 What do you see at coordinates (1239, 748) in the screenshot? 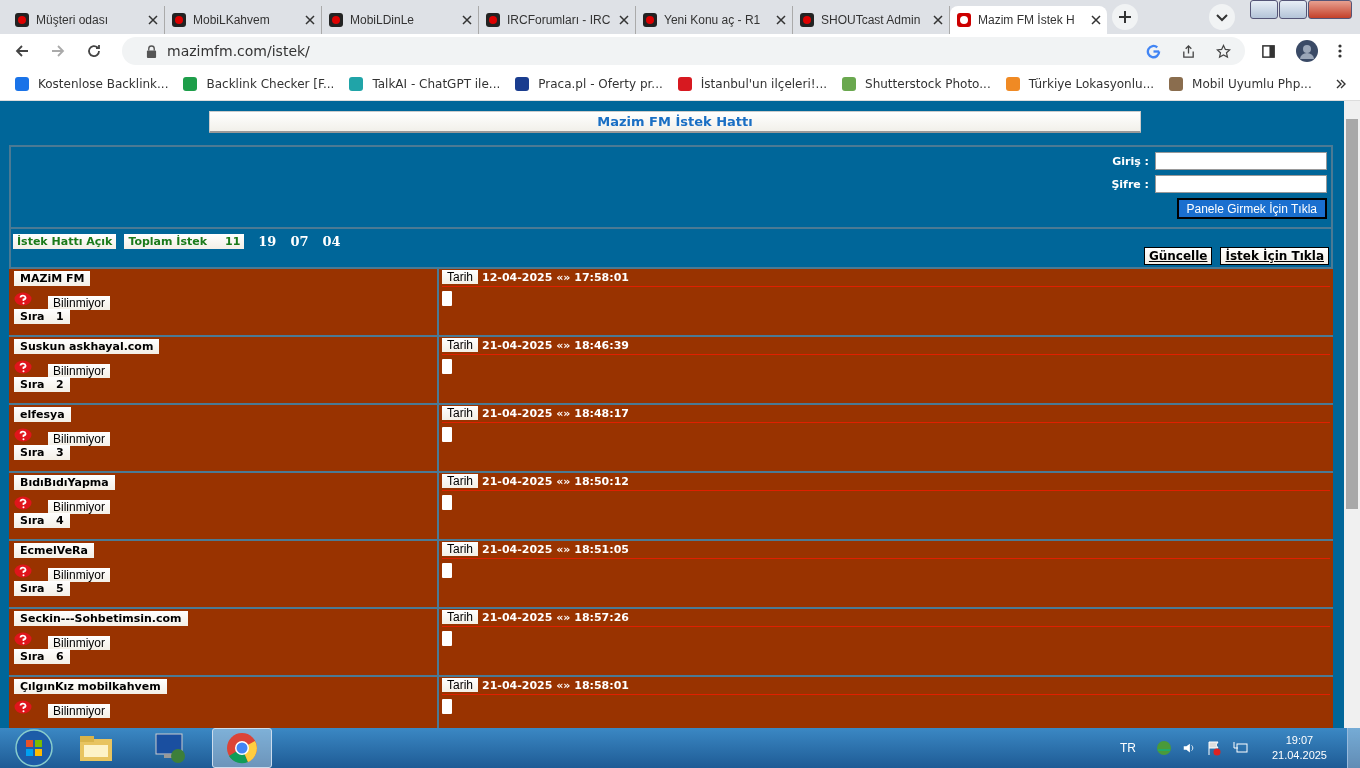
I see `network-icon` at bounding box center [1239, 748].